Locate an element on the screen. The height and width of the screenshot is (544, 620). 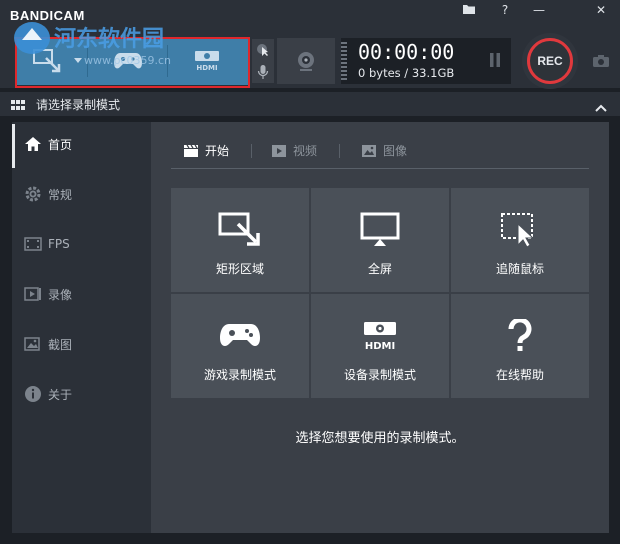
sidebar-item-label: 常规 is located at coordinates (60, 194).